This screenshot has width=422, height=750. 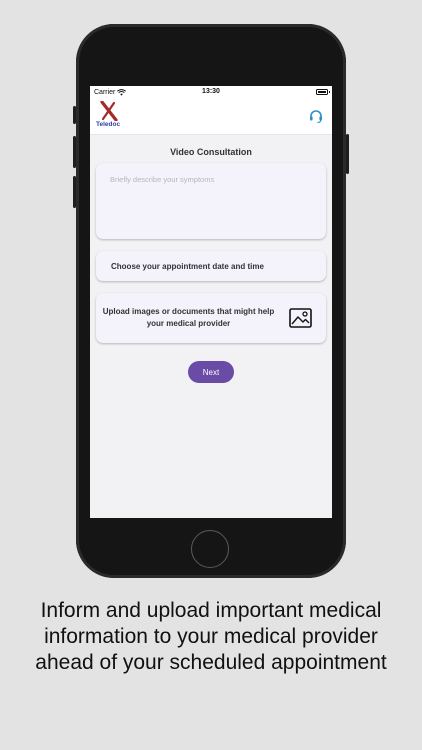 I want to click on logo-text: Teledoc, so click(x=108, y=124).